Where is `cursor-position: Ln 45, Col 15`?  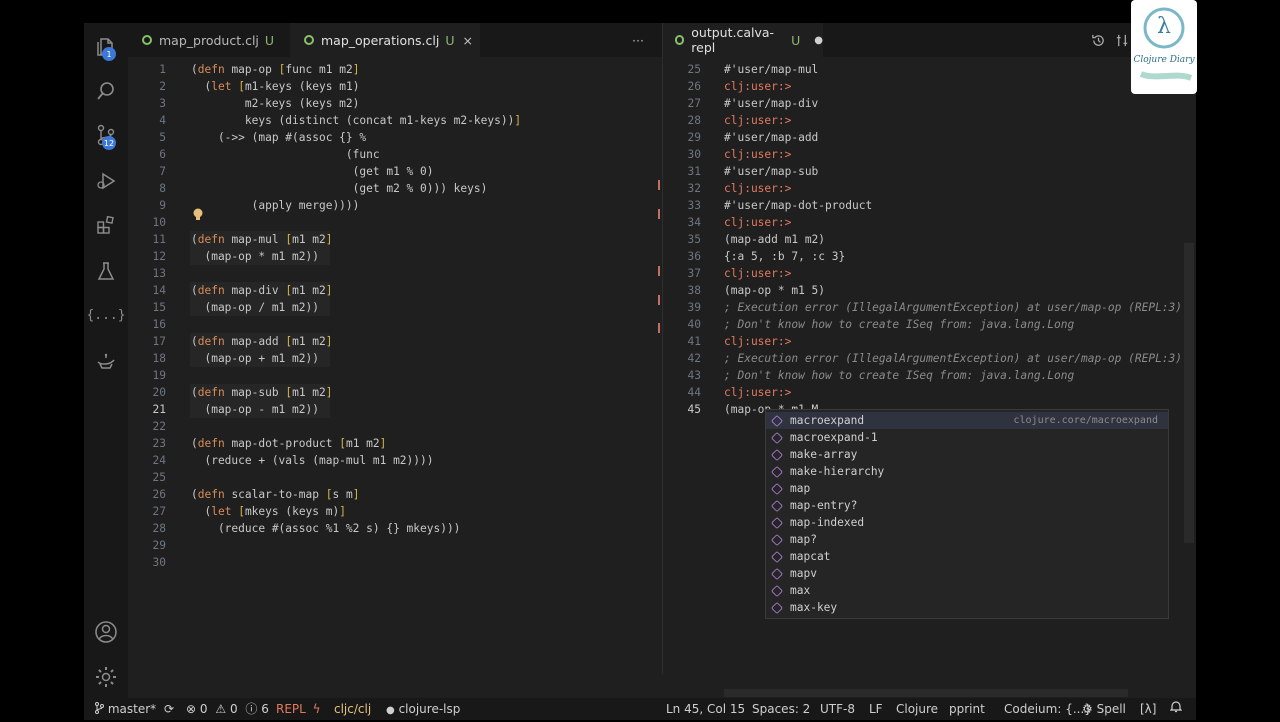
cursor-position: Ln 45, Col 15 is located at coordinates (705, 709).